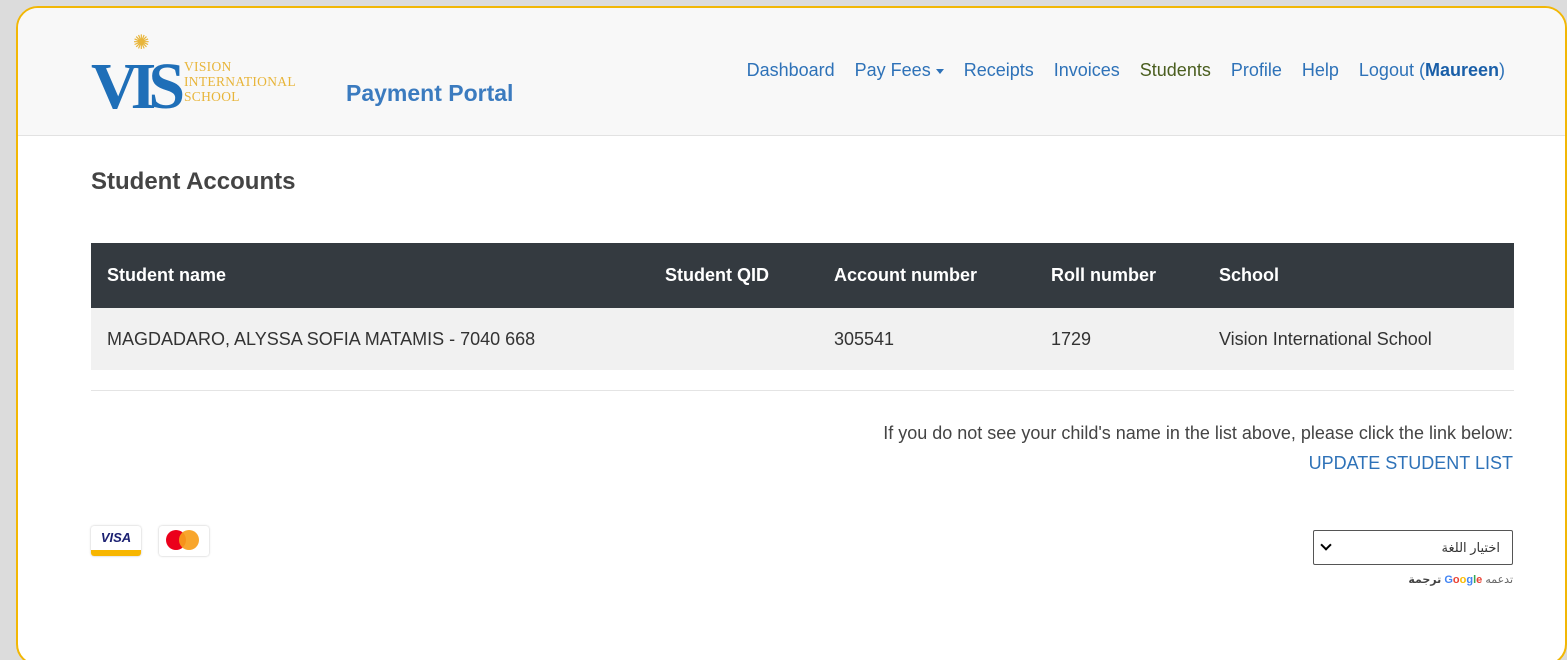 The width and height of the screenshot is (1567, 660). Describe the element at coordinates (1463, 580) in the screenshot. I see `google-logo: Google` at that location.